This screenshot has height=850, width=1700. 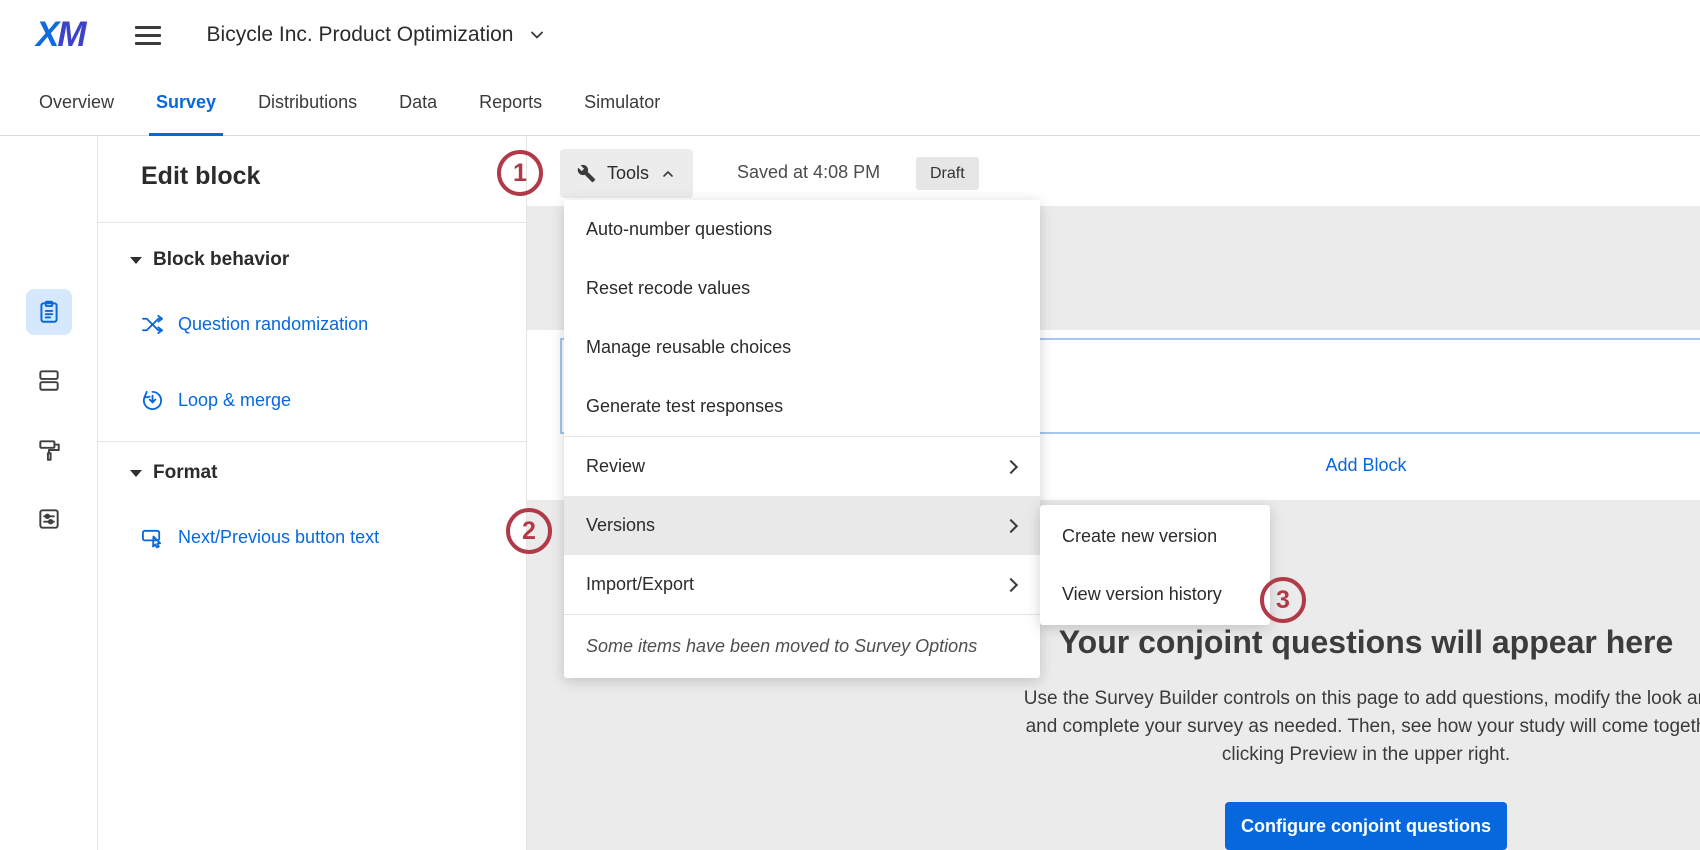 I want to click on link-question-randomization: Question randomization, so click(x=254, y=324).